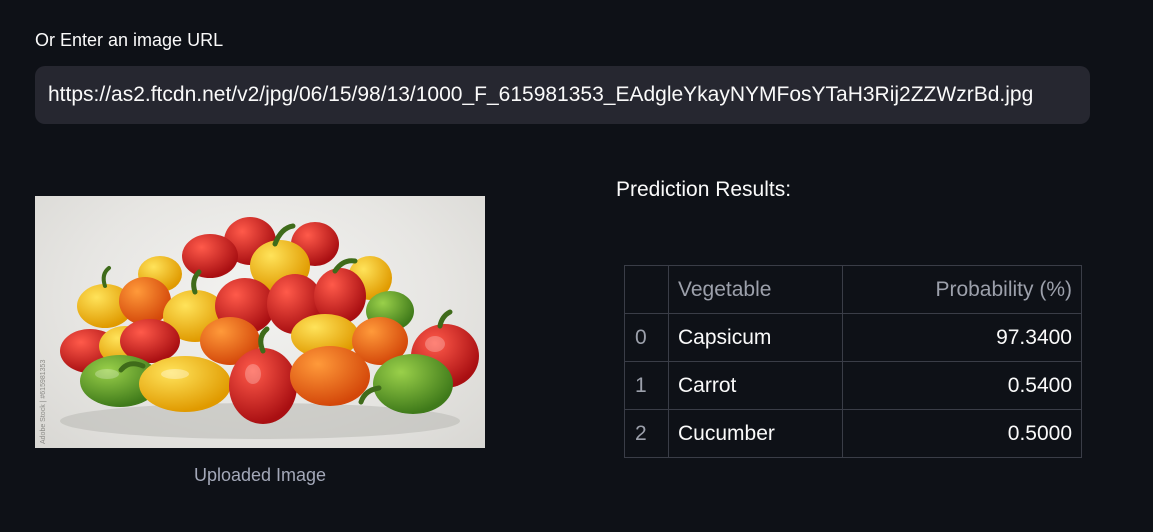  Describe the element at coordinates (755, 433) in the screenshot. I see `vegetable-cell: Cucumber` at that location.